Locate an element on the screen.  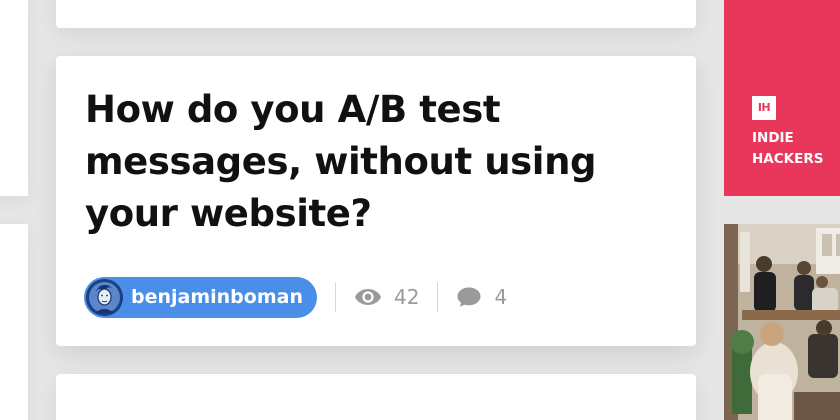
indie-hackers-banner: IH INDIE HACKERS is located at coordinates (782, 98).